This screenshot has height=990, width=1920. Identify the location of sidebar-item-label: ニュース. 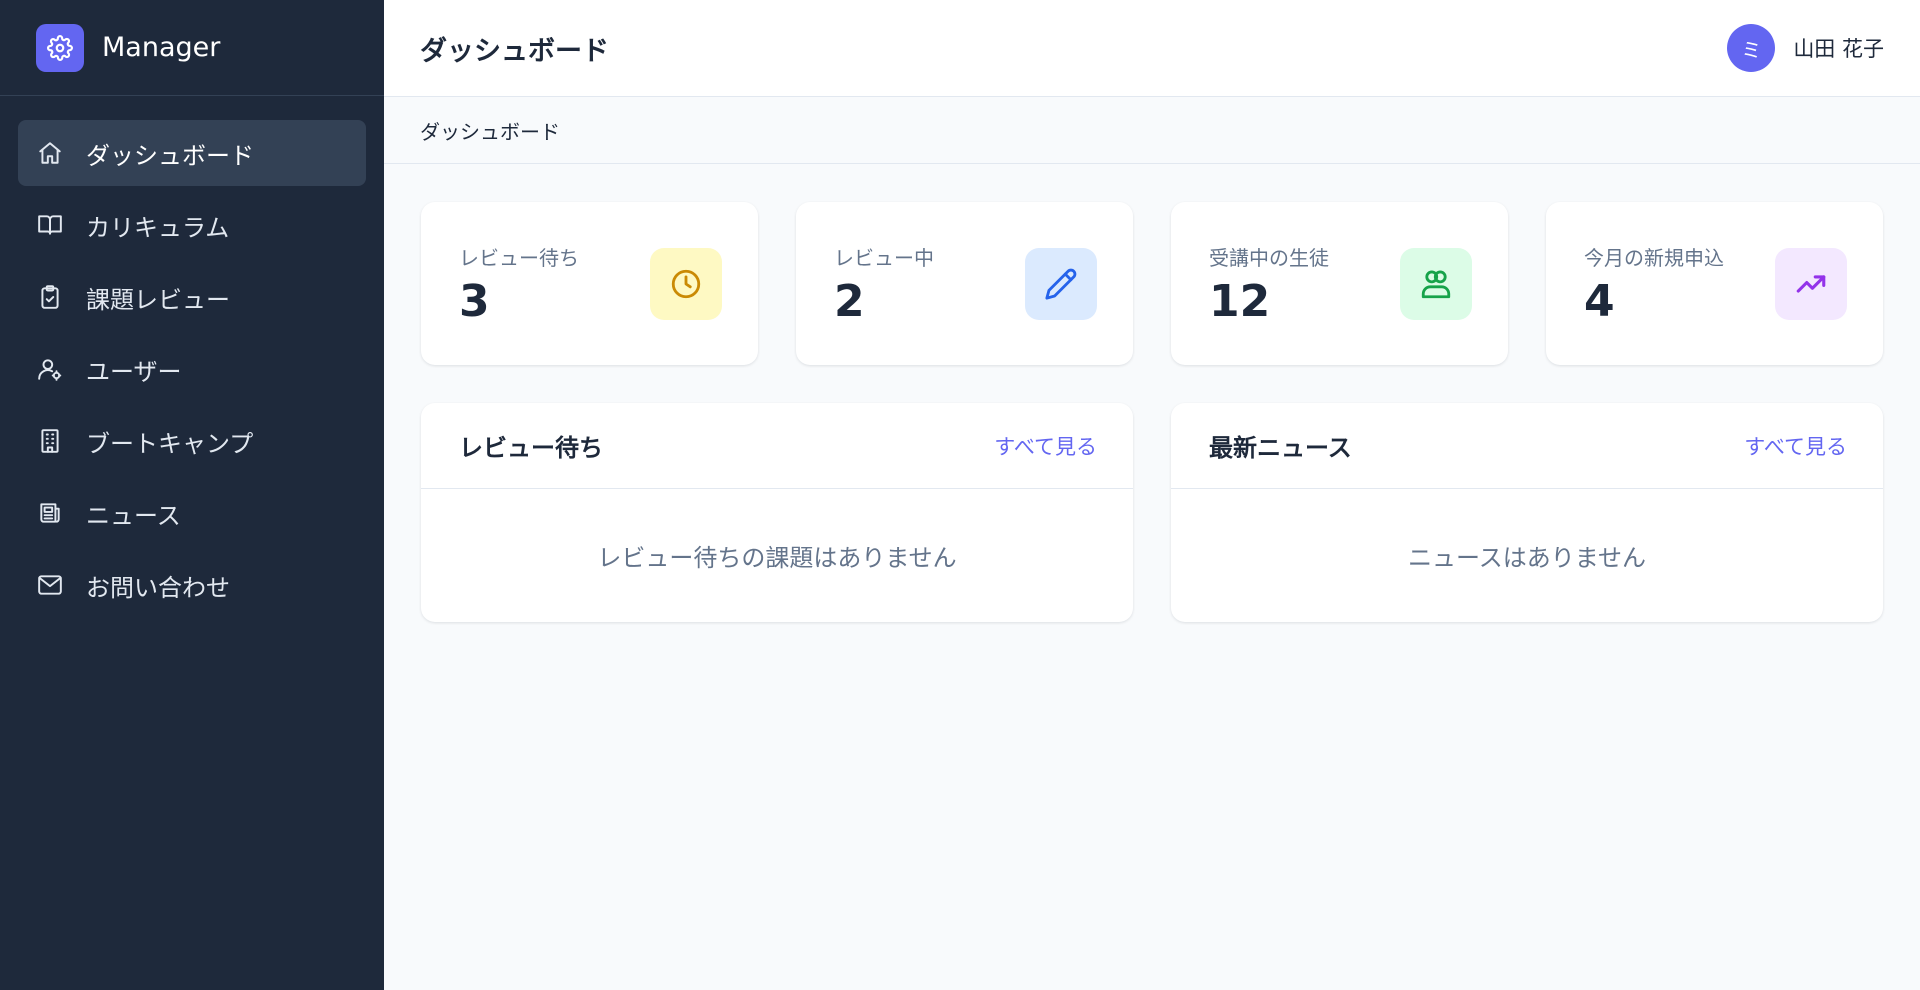
(133, 515).